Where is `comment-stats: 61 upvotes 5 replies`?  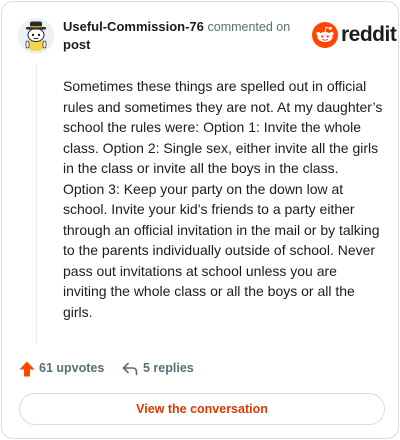
comment-stats: 61 upvotes 5 replies is located at coordinates (148, 369).